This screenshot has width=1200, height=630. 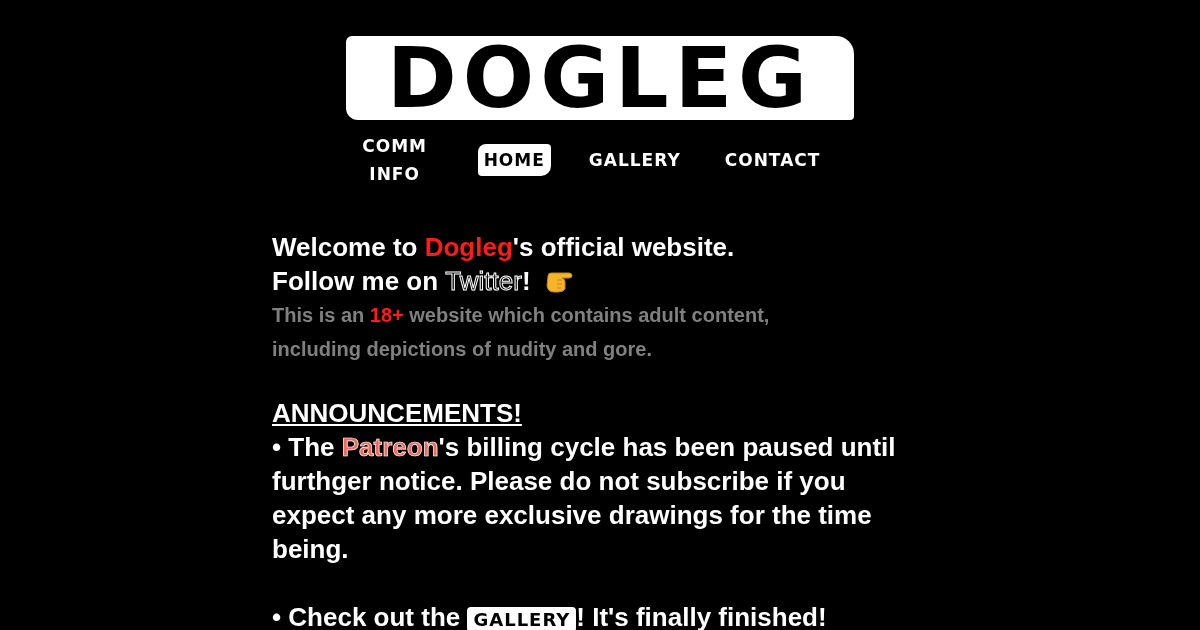 I want to click on nav-link: COMM INFO, so click(x=394, y=160).